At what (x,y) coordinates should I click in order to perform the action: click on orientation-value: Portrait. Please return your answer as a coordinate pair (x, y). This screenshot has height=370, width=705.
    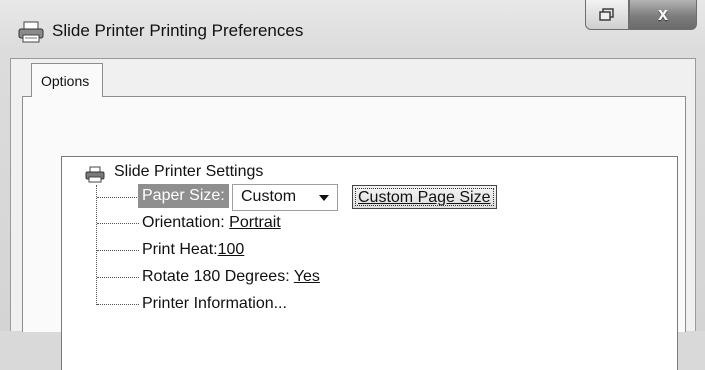
    Looking at the image, I should click on (255, 222).